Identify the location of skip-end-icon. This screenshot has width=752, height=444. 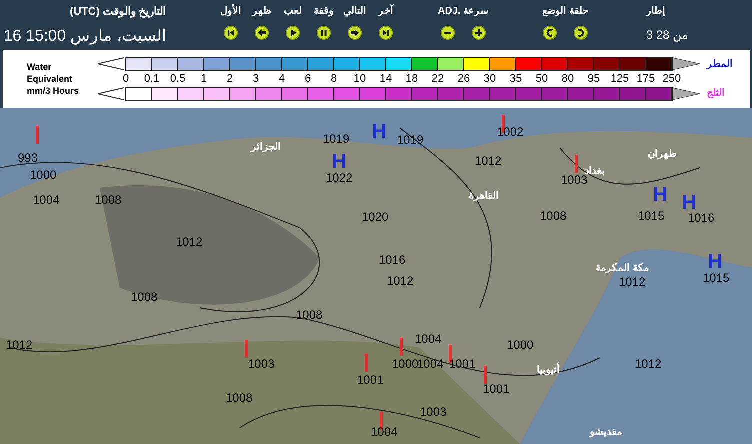
(386, 33).